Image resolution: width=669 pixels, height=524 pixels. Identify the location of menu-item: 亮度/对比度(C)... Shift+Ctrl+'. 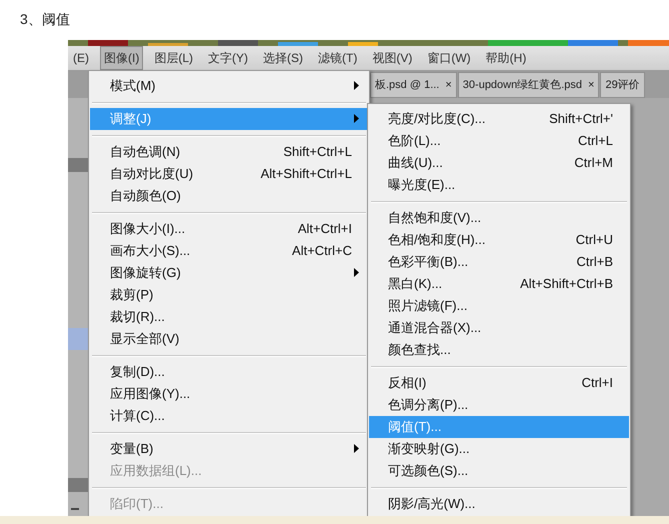
(499, 119).